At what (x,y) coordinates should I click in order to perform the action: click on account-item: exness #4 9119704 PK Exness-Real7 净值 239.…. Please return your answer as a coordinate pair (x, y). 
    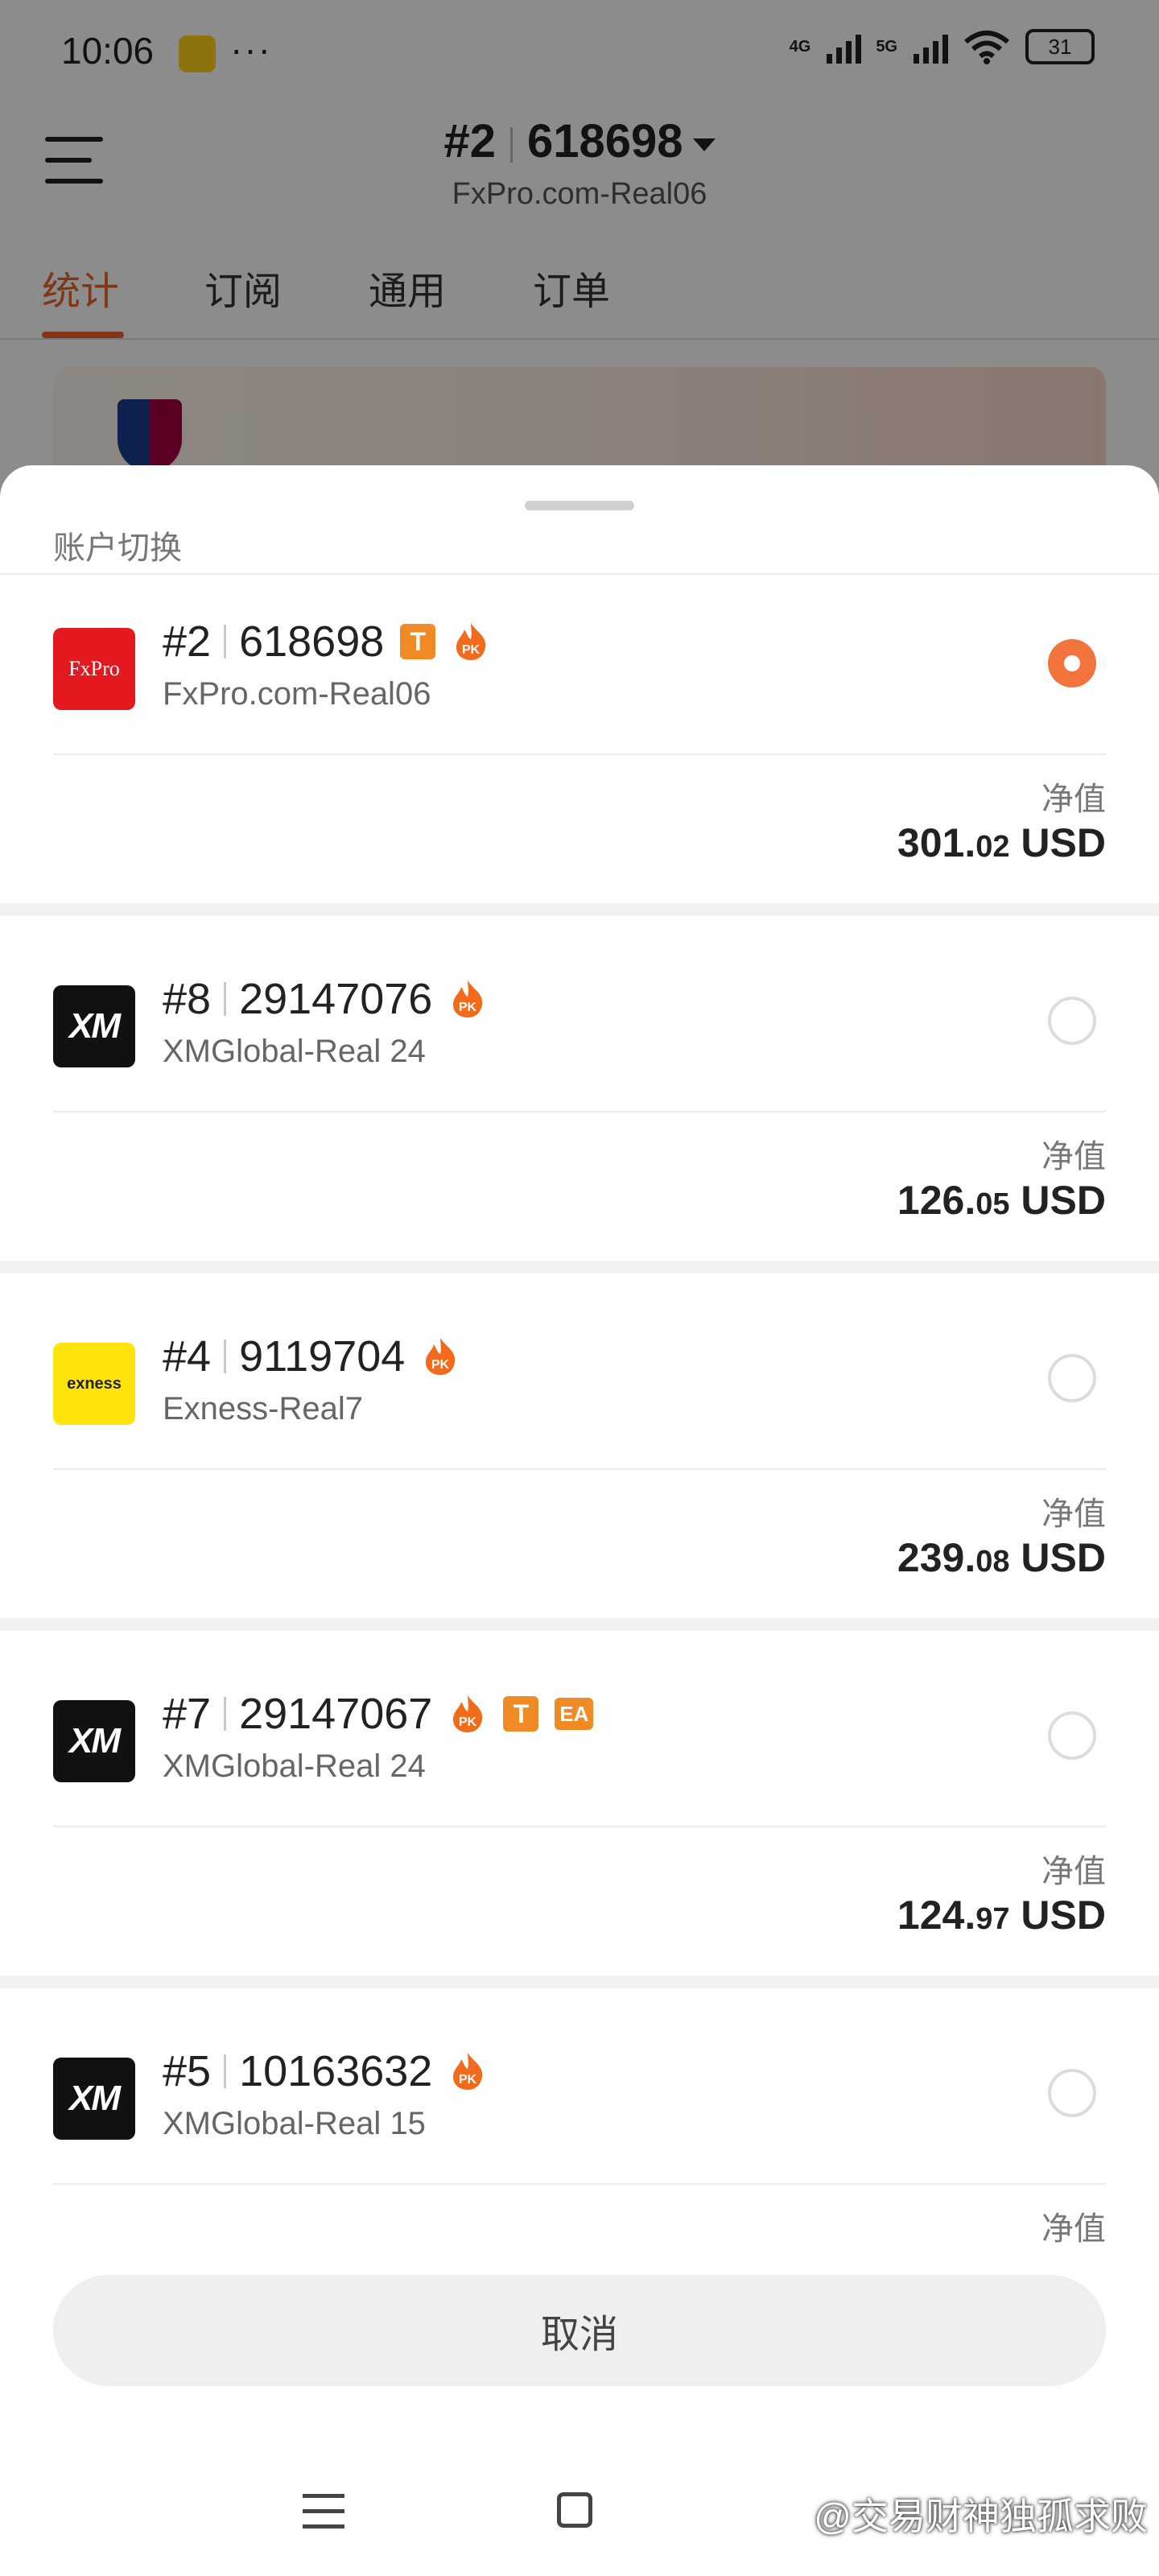
    Looking at the image, I should click on (579, 1460).